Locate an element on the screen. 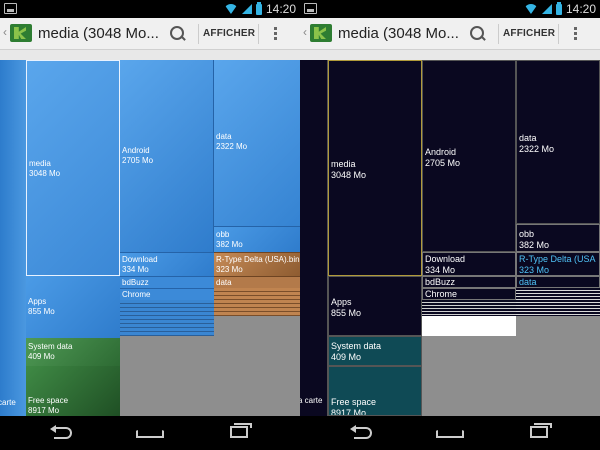 Image resolution: width=600 pixels, height=450 pixels. battery-icon is located at coordinates (558, 8).